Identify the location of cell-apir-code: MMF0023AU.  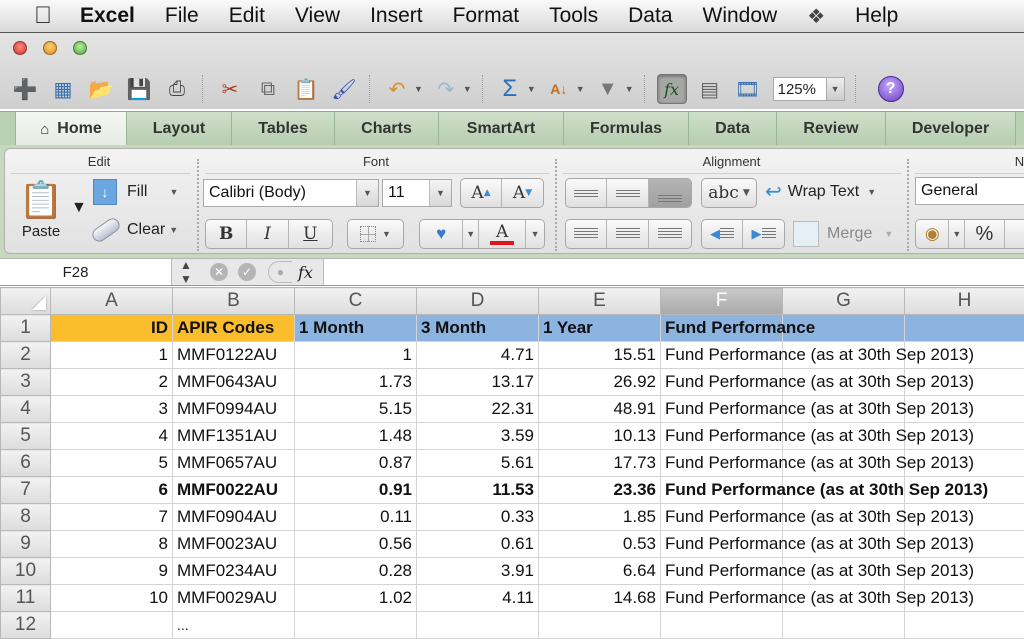
(234, 544).